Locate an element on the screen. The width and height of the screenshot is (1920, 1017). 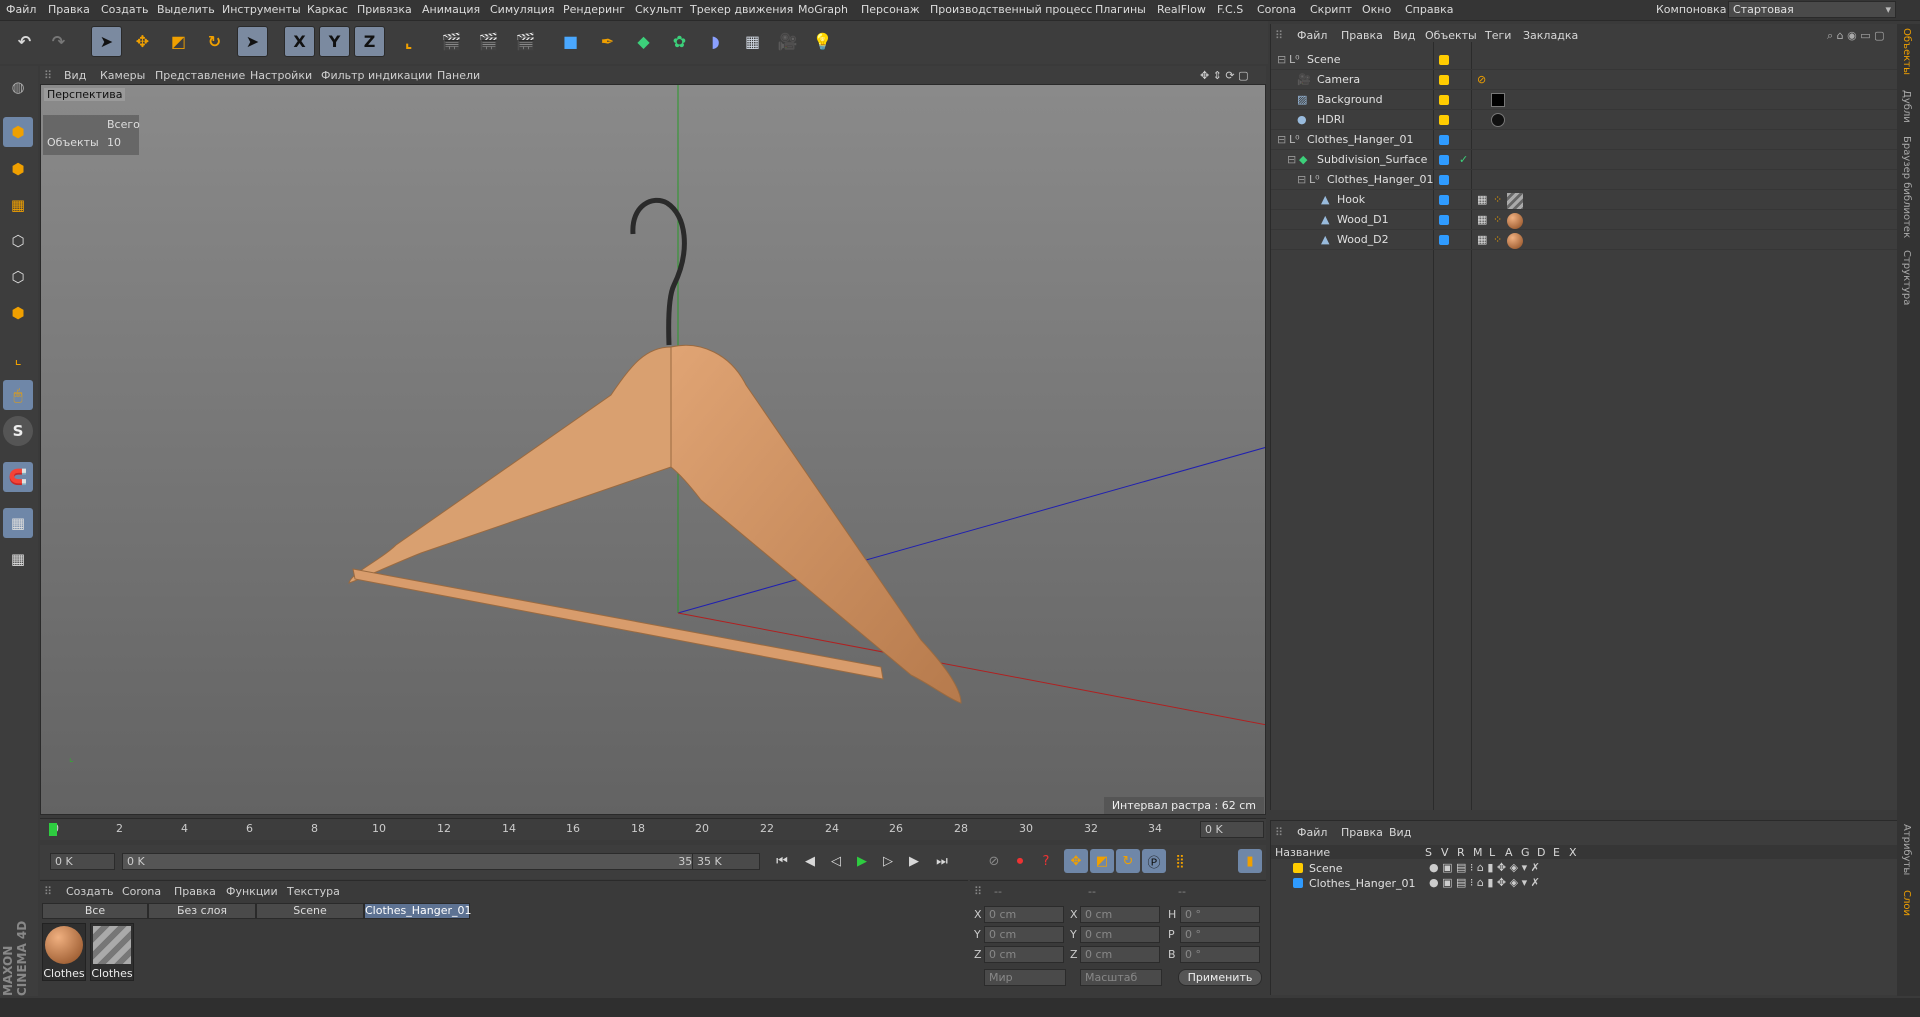
recent-tool-icon: ➤ is located at coordinates (252, 41).